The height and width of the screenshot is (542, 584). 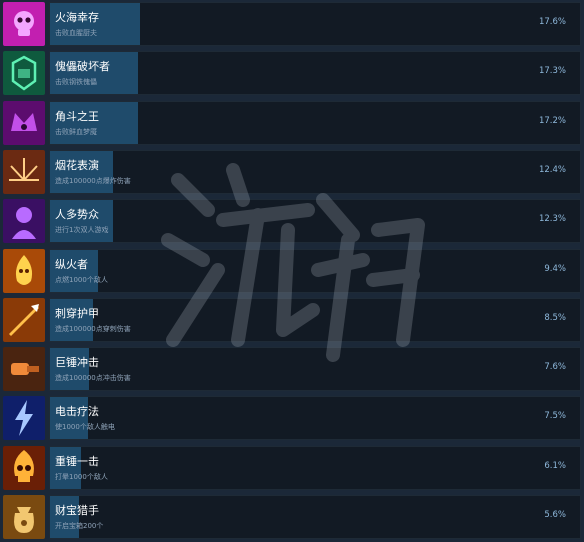 I want to click on achievement-title: 刺穿护甲, so click(x=77, y=313).